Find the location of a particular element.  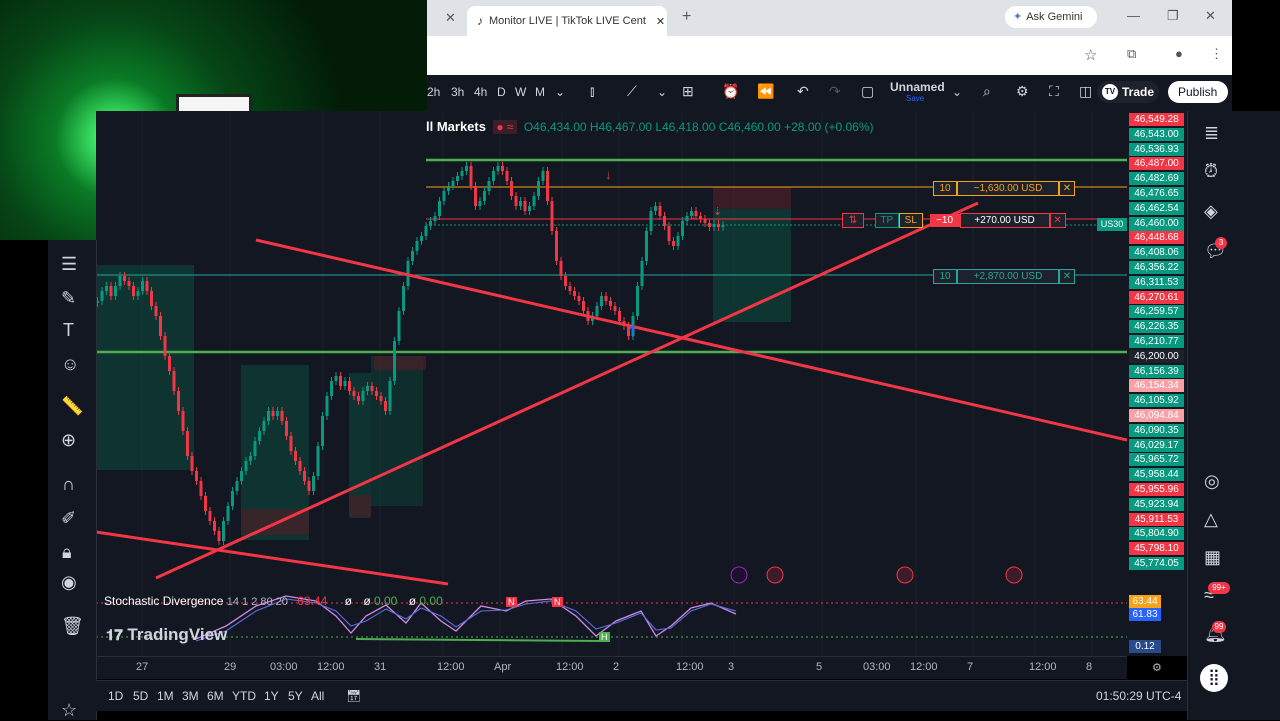

layers-icon: ◈ is located at coordinates (1211, 211).